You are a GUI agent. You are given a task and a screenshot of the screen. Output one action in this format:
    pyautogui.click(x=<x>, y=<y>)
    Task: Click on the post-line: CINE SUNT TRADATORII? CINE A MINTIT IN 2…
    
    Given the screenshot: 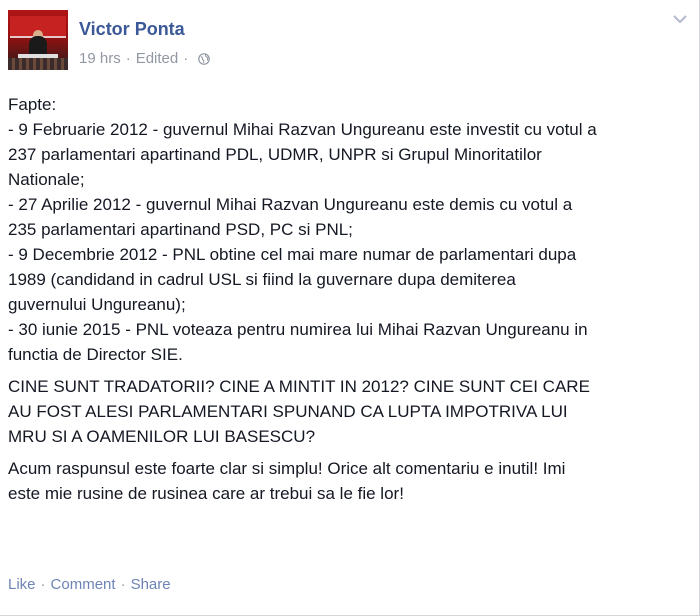 What is the action you would take?
    pyautogui.click(x=299, y=386)
    